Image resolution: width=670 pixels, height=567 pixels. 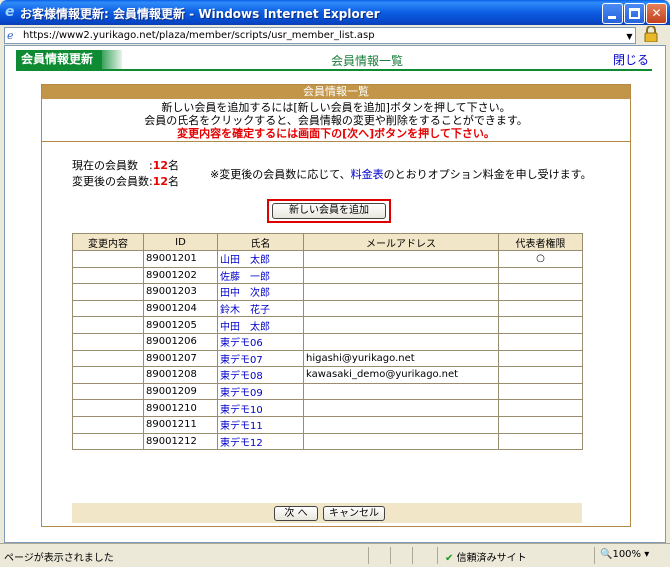 What do you see at coordinates (260, 308) in the screenshot?
I see `member-name-link: 鈴木 花子` at bounding box center [260, 308].